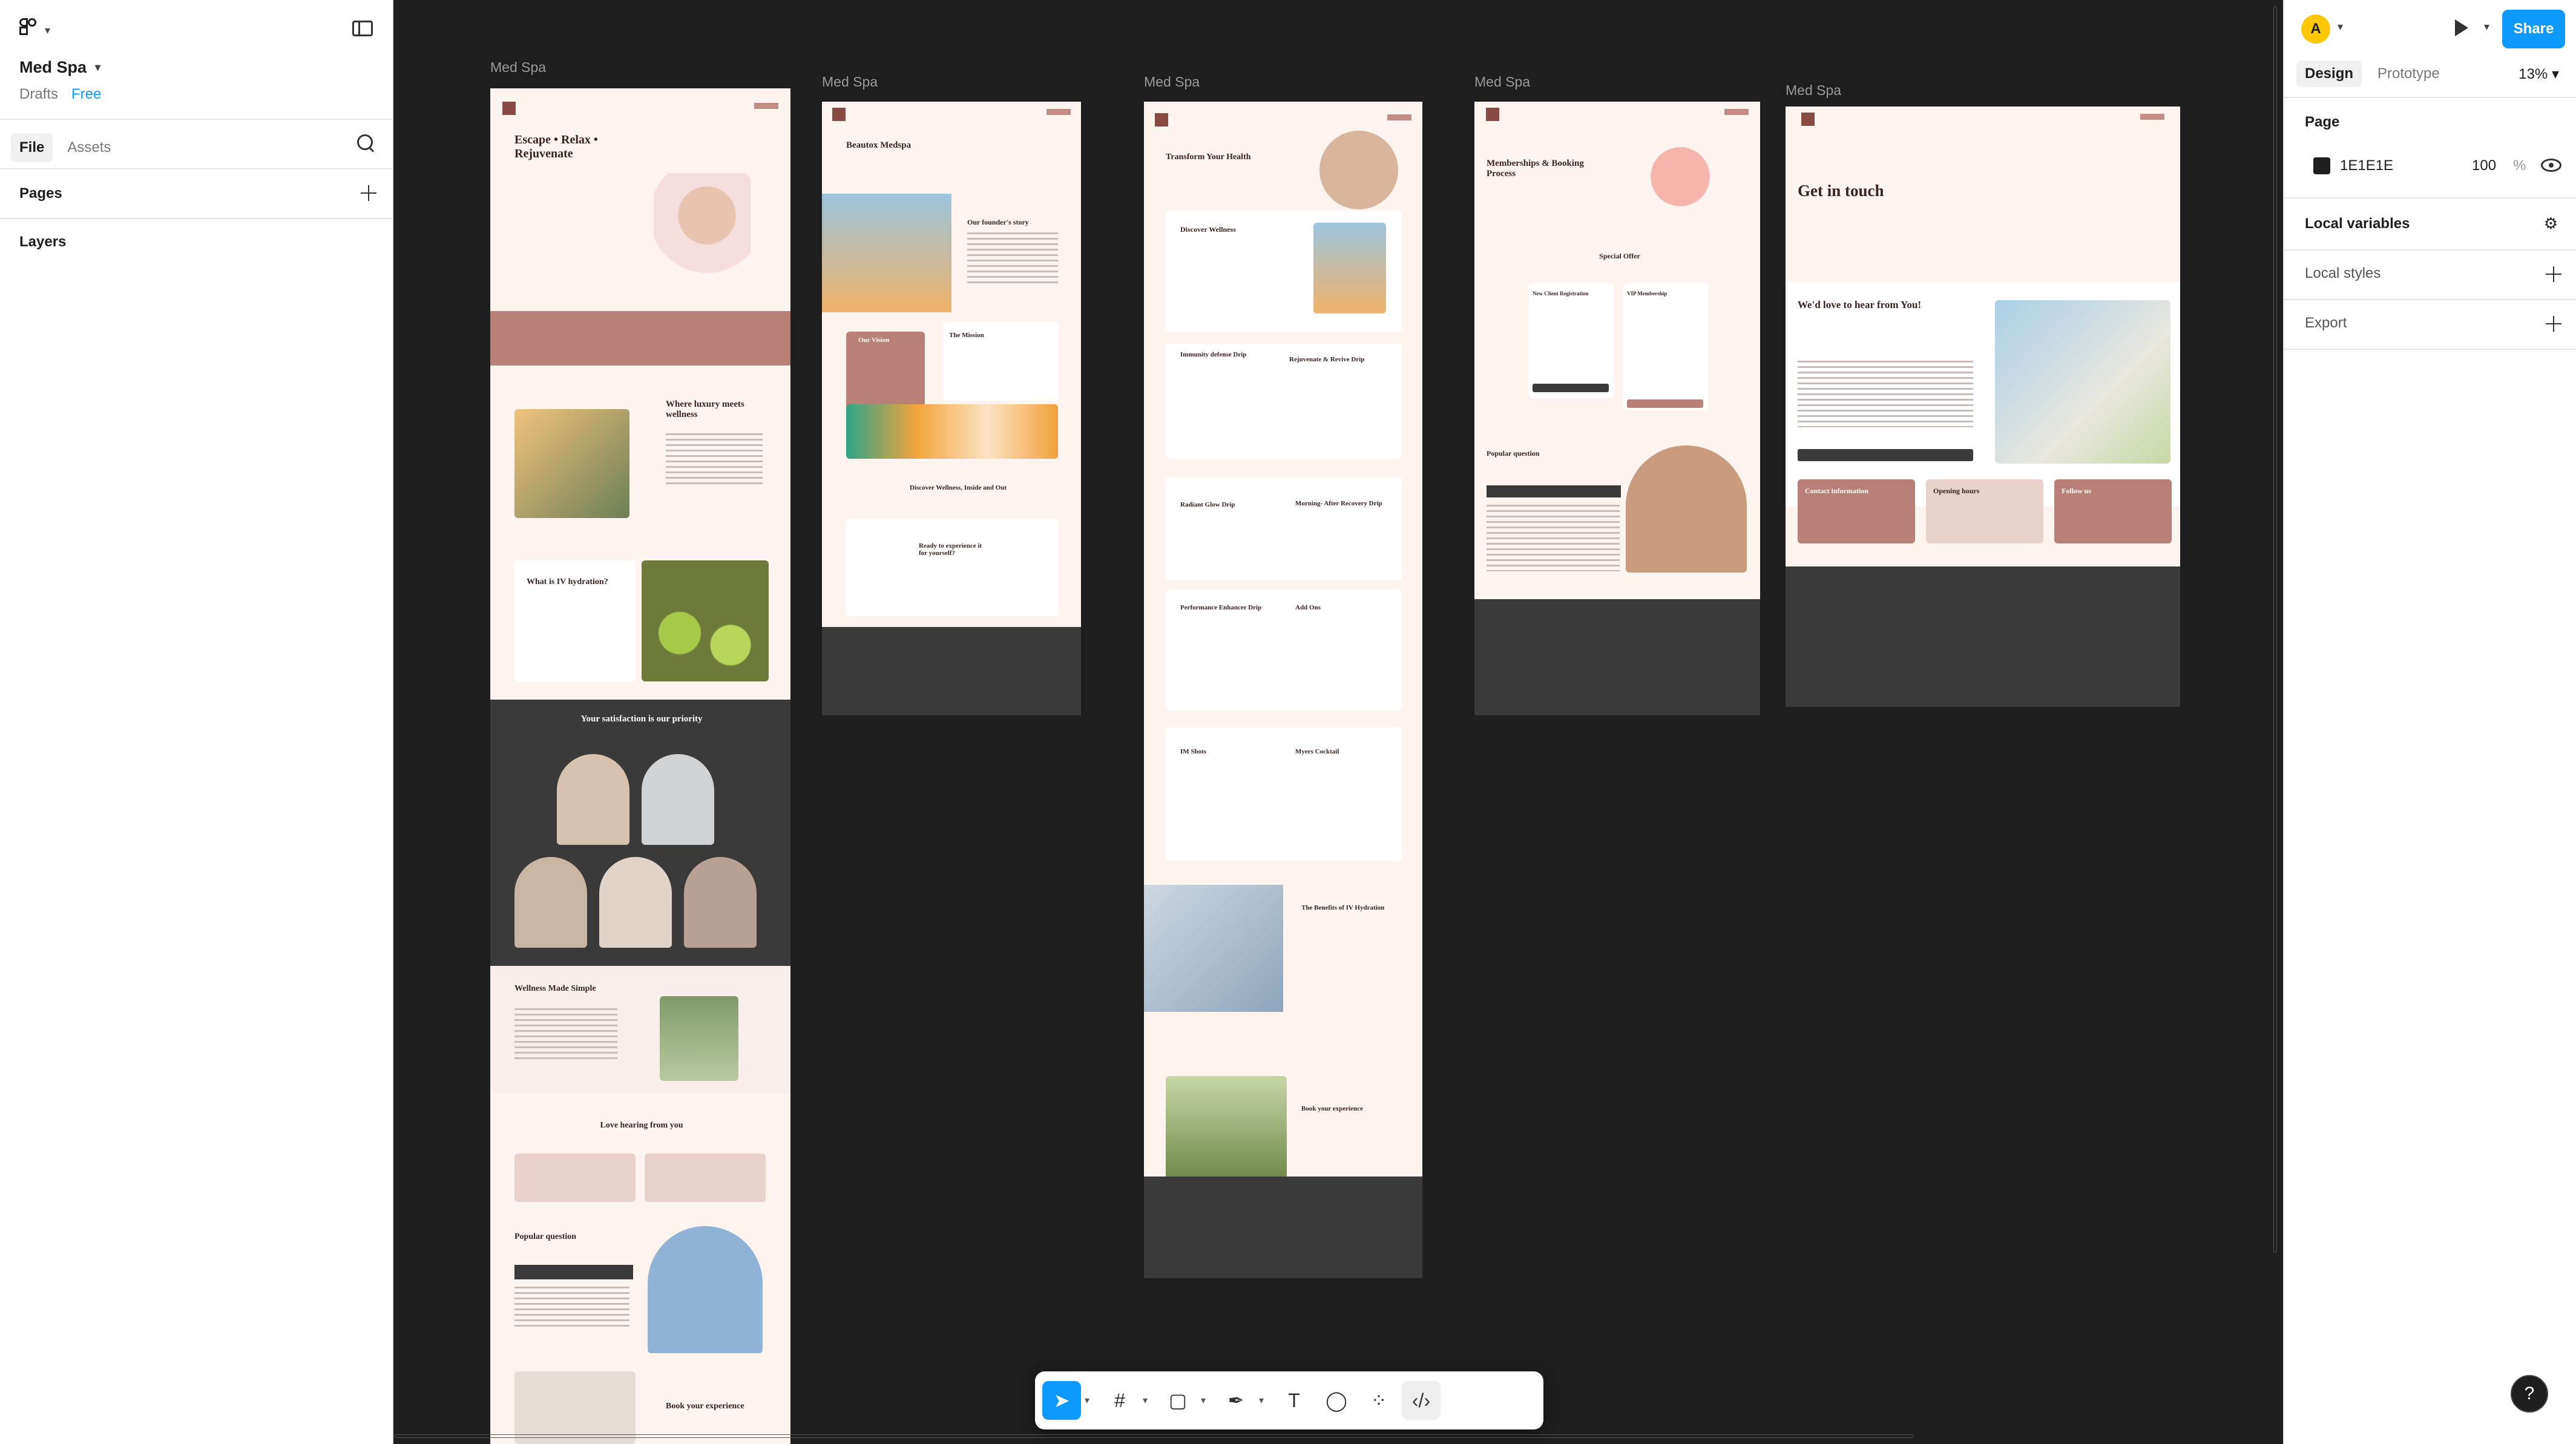  Describe the element at coordinates (89, 147) in the screenshot. I see `tab-assets: Assets` at that location.